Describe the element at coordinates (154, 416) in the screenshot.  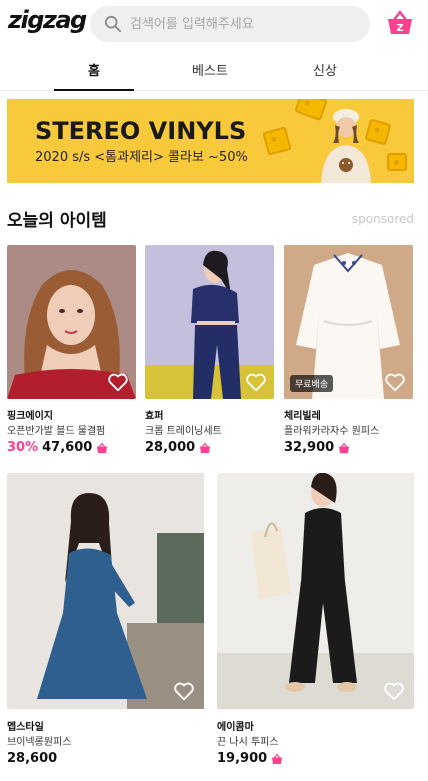
I see `brand-name: 효퍼` at that location.